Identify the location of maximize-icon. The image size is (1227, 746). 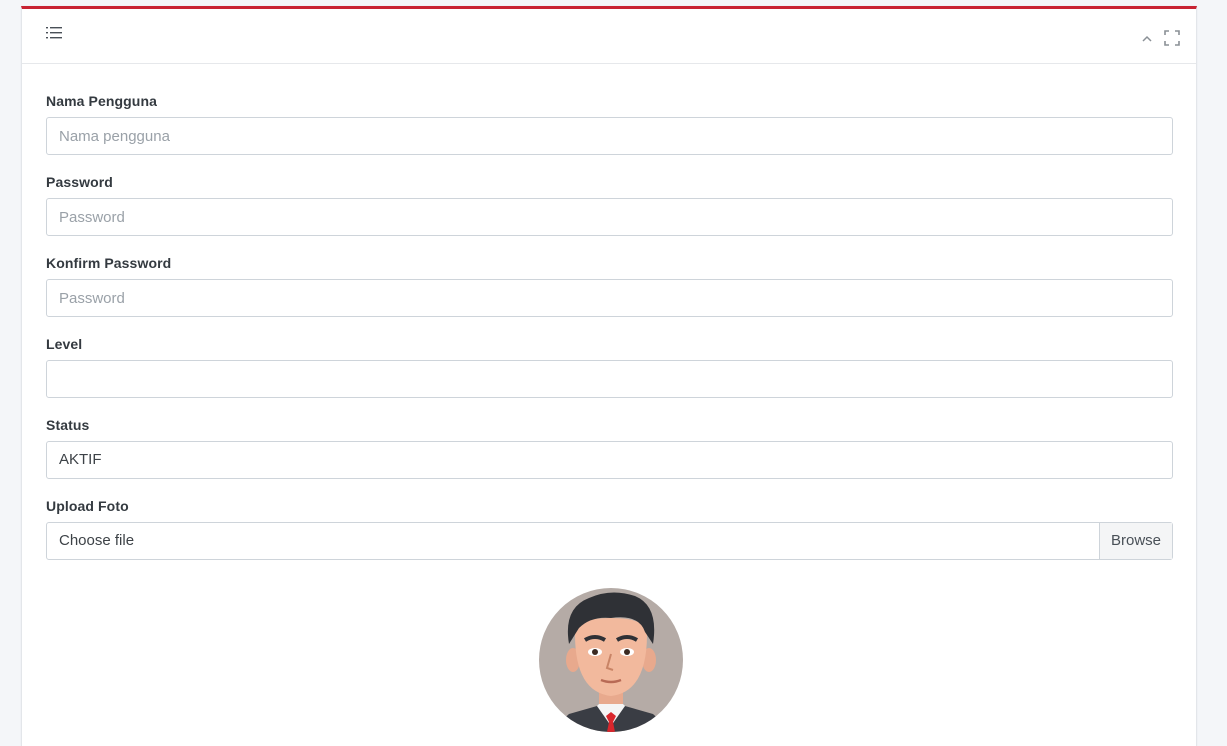
(1172, 38).